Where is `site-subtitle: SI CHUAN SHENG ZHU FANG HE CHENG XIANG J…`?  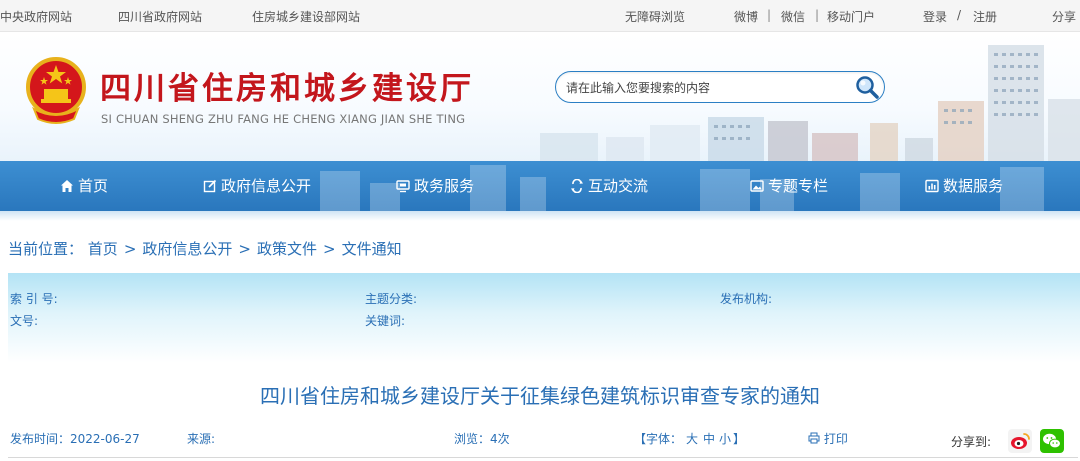
site-subtitle: SI CHUAN SHENG ZHU FANG HE CHENG XIANG J… is located at coordinates (283, 119).